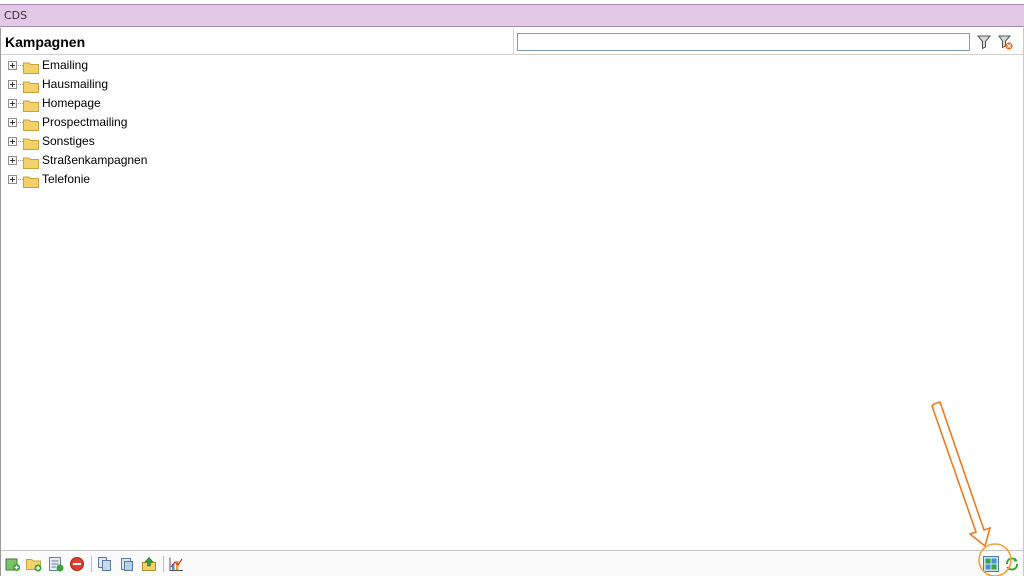 Image resolution: width=1024 pixels, height=576 pixels. What do you see at coordinates (106, 141) in the screenshot?
I see `tree-item-sonstiges: Sonstiges` at bounding box center [106, 141].